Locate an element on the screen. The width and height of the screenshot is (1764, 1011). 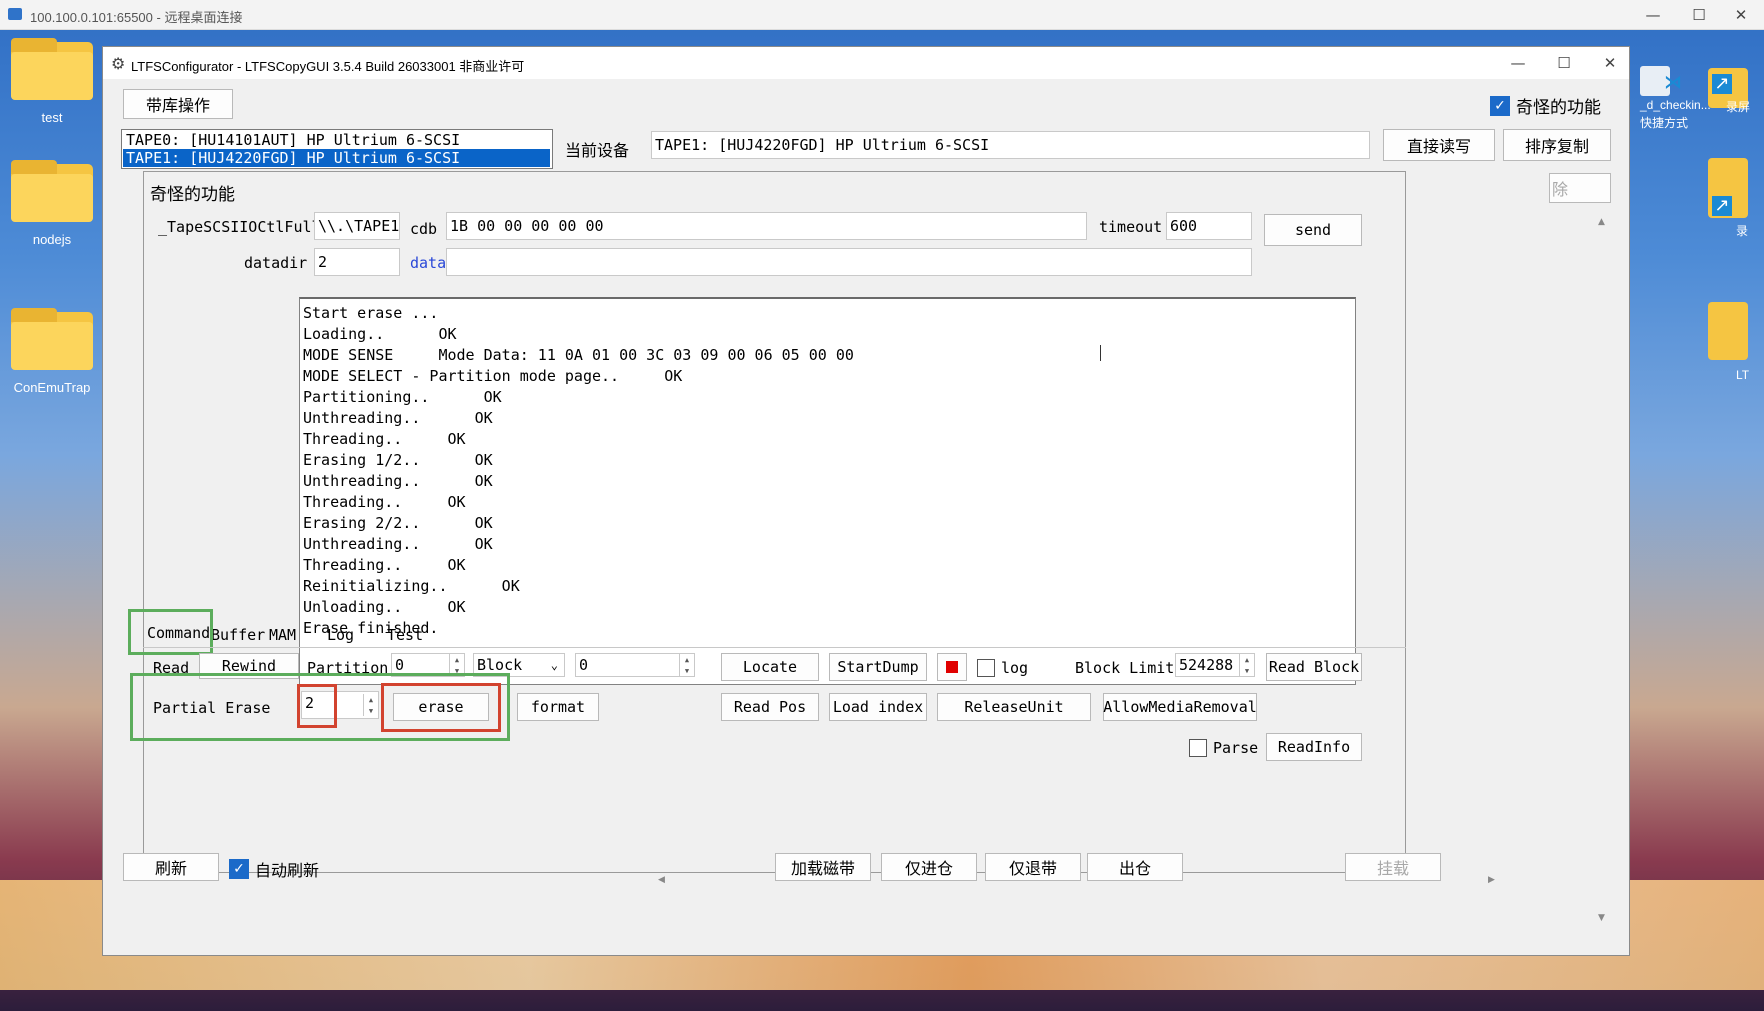
scroll-down-icon: ▼ is located at coordinates (1601, 918).